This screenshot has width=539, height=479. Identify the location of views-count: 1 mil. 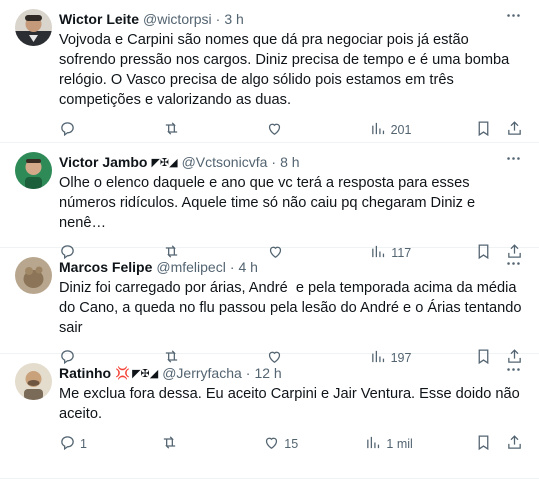
(399, 444).